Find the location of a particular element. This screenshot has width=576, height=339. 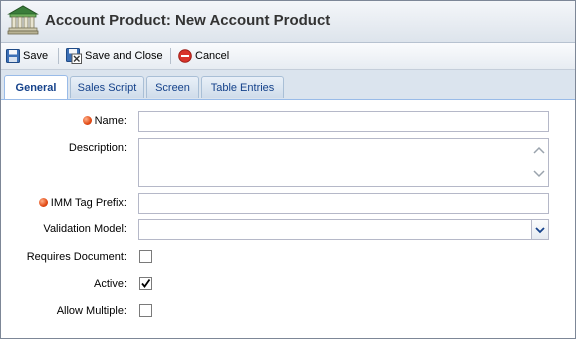

tab-table-entries: Table Entries is located at coordinates (242, 87).